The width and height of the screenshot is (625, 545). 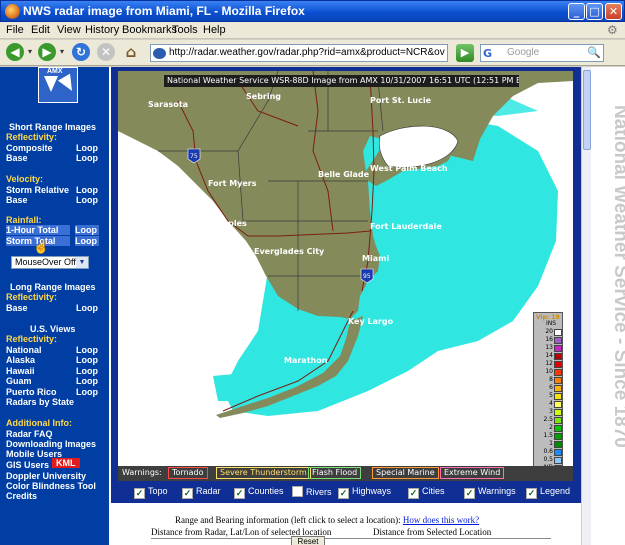 I want to click on search-placeholder: Google, so click(x=523, y=52).